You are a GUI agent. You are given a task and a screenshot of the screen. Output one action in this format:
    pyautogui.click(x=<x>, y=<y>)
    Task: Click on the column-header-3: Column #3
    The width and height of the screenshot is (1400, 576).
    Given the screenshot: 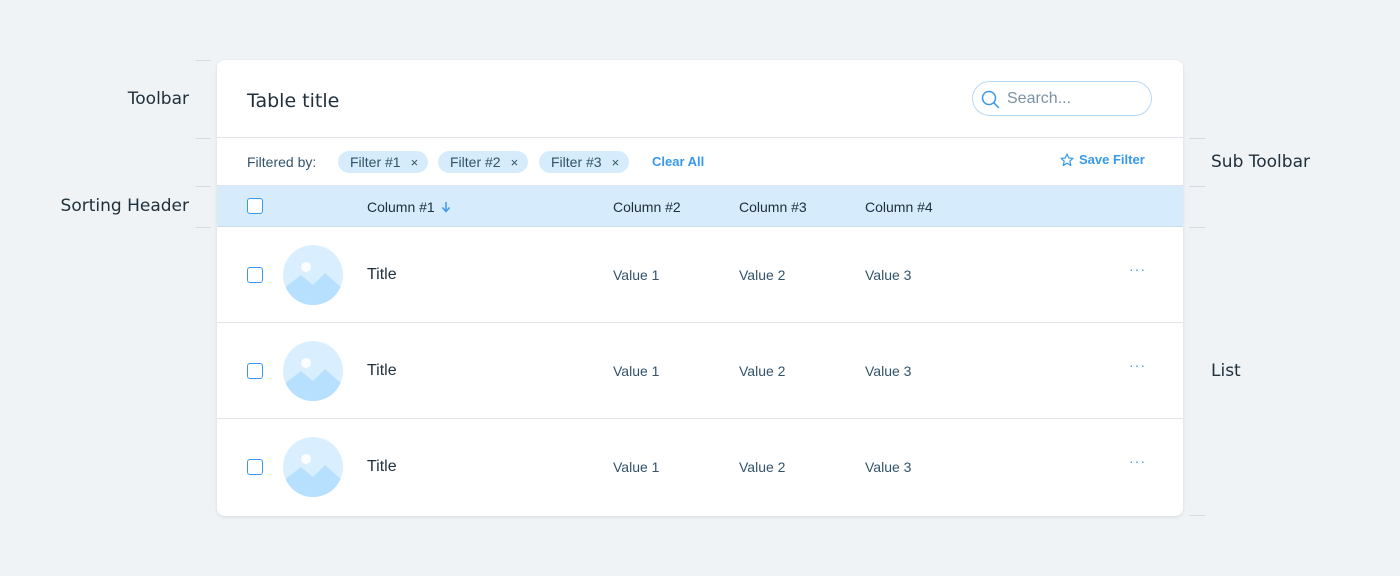 What is the action you would take?
    pyautogui.click(x=773, y=207)
    